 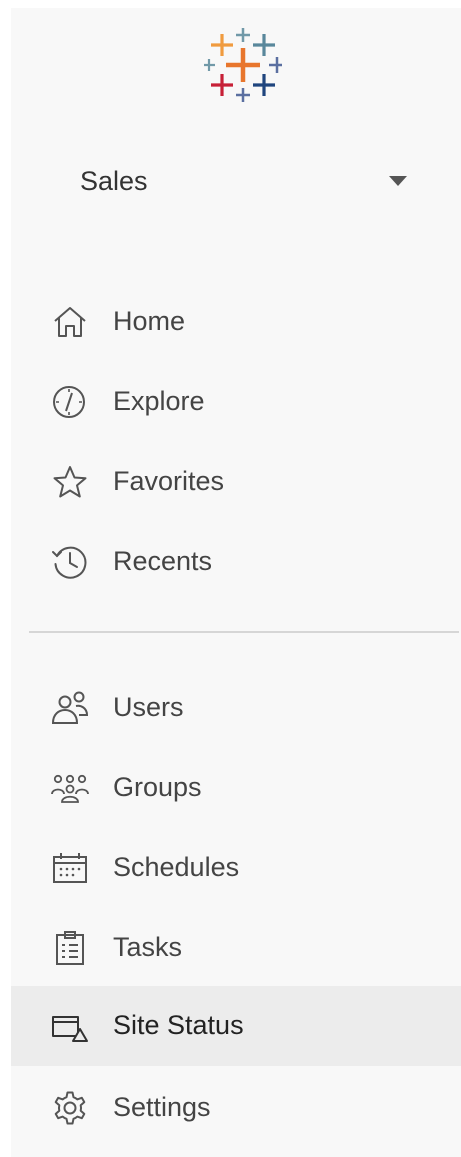 I want to click on gear-icon, so click(x=70, y=1108).